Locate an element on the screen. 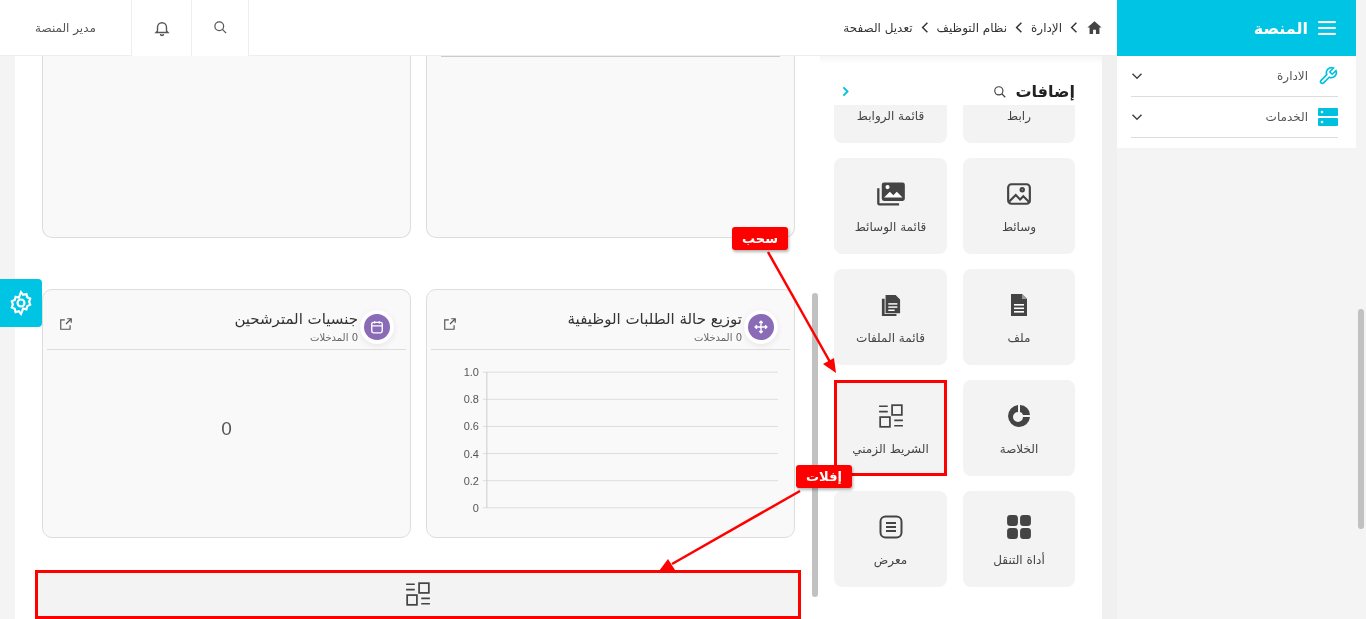 The height and width of the screenshot is (619, 1366). images-icon is located at coordinates (890, 194).